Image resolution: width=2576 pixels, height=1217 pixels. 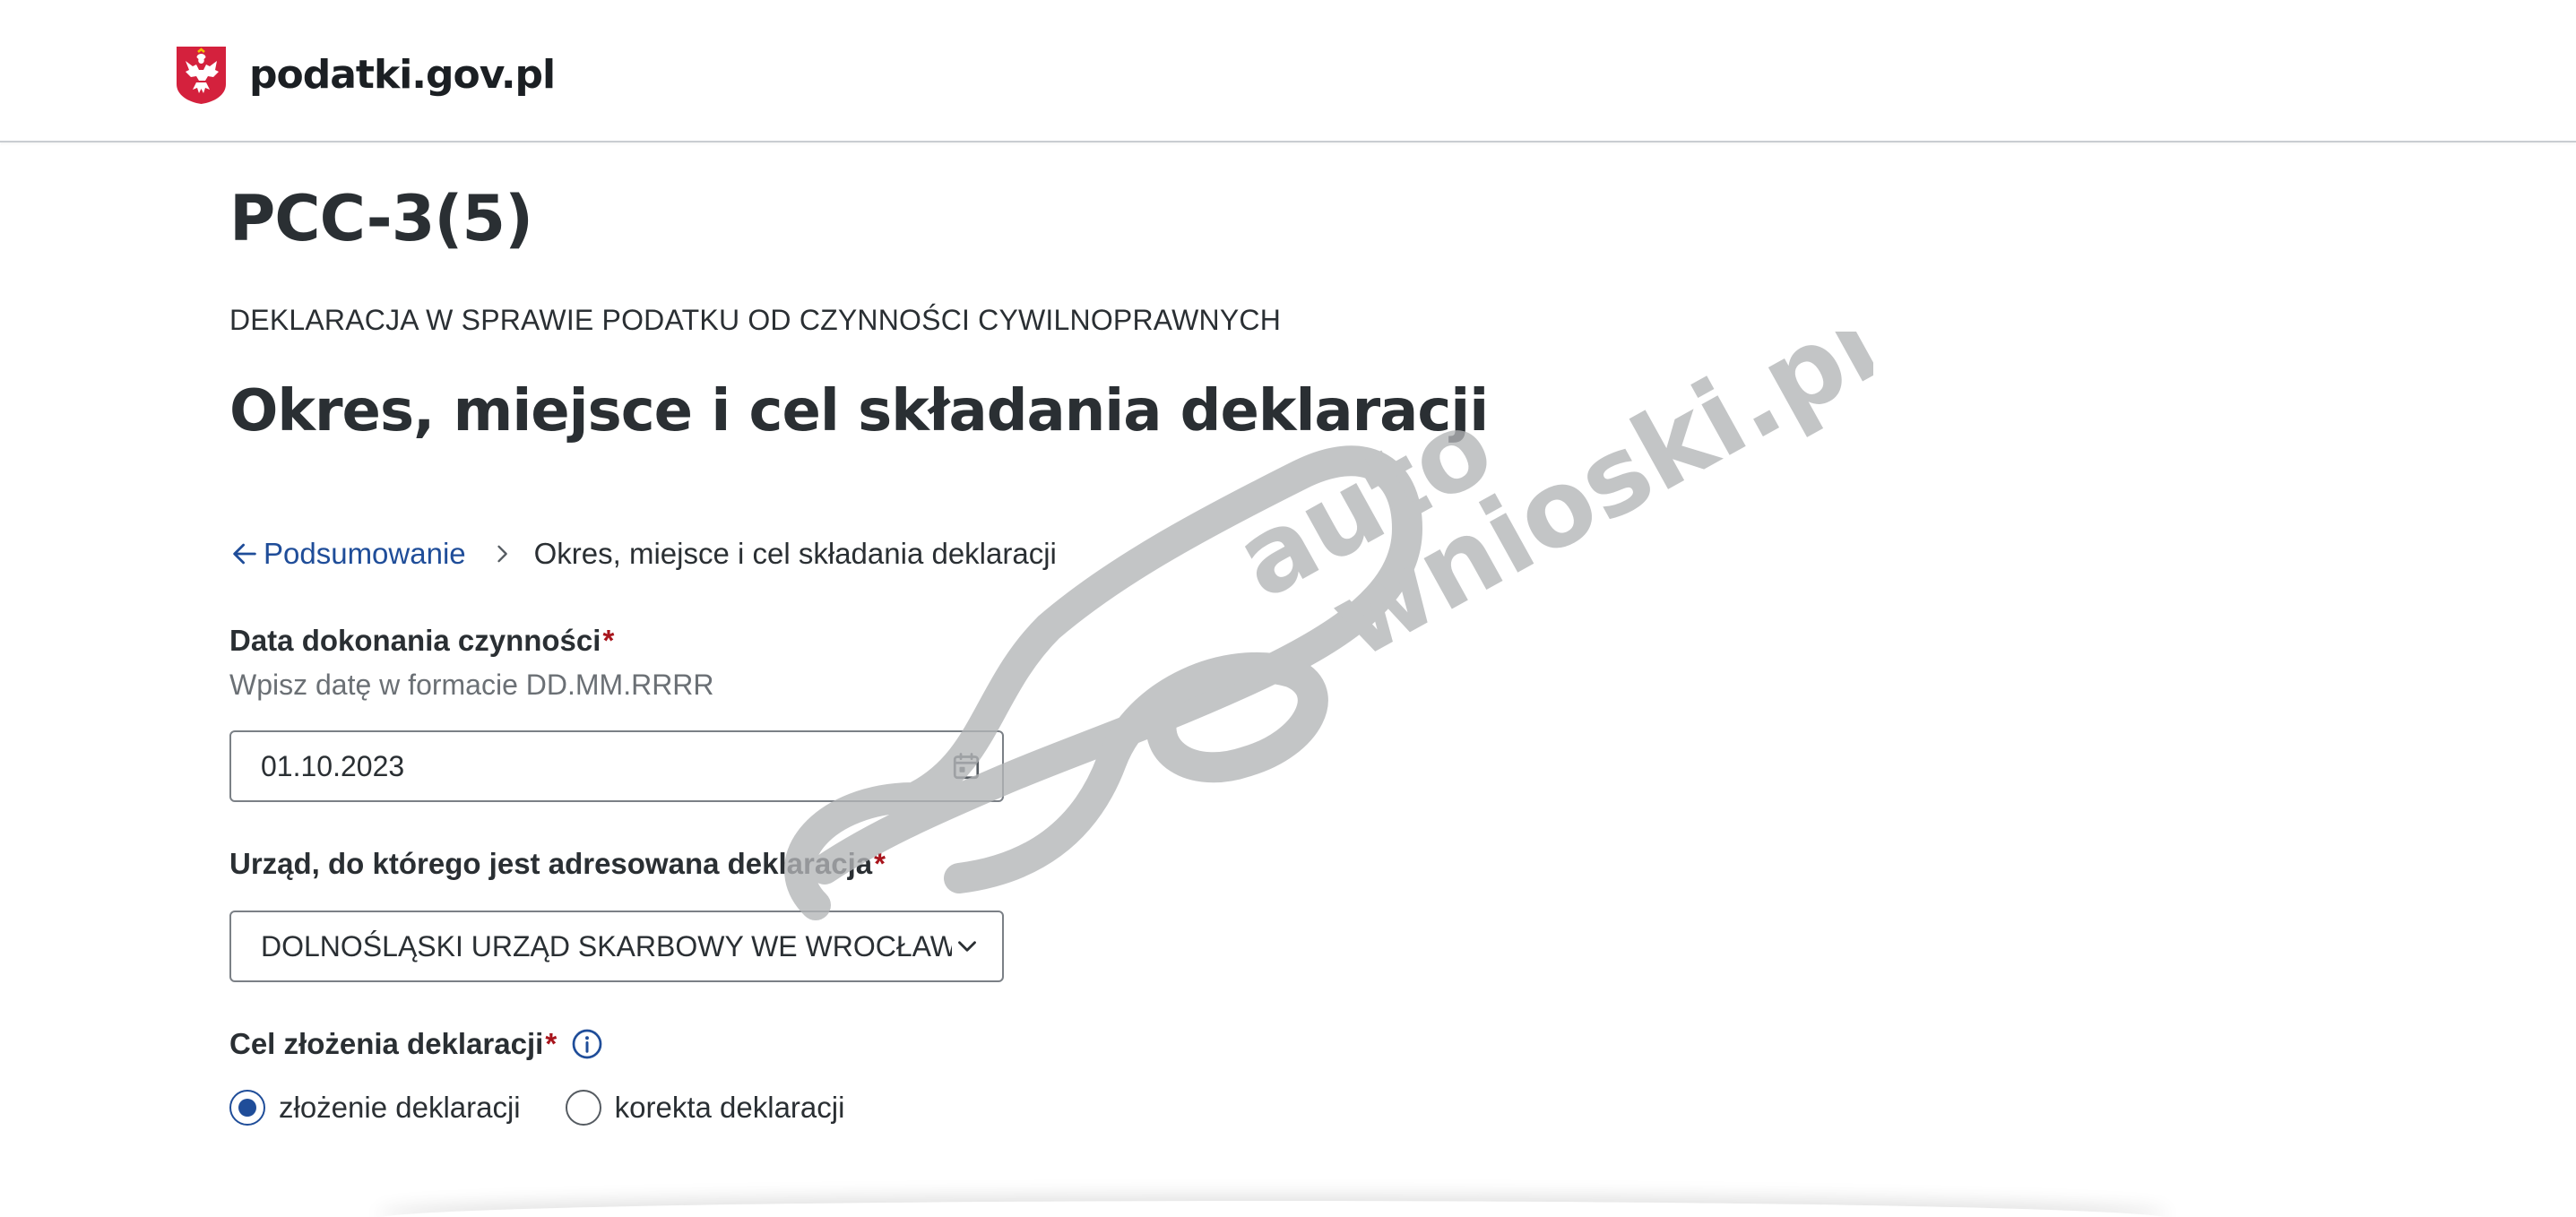 I want to click on radio-option-korekta: korekta deklaracji, so click(x=705, y=1108).